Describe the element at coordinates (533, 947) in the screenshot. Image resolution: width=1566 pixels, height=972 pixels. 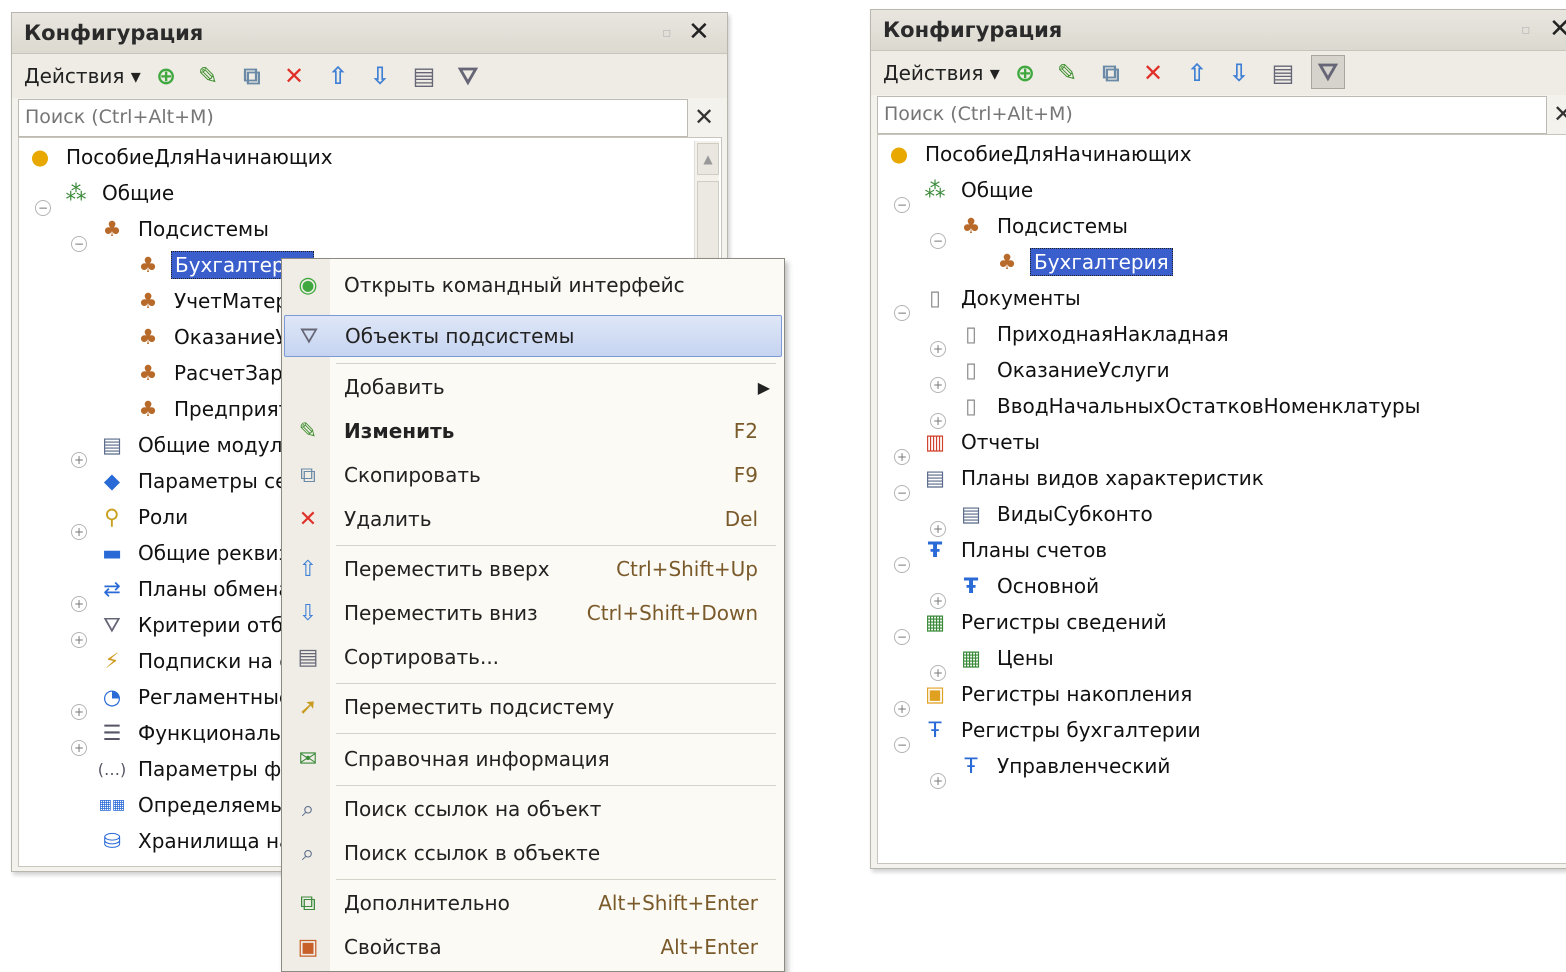
I see `menu-item-properties: ▣ Свойства Alt+Enter` at that location.